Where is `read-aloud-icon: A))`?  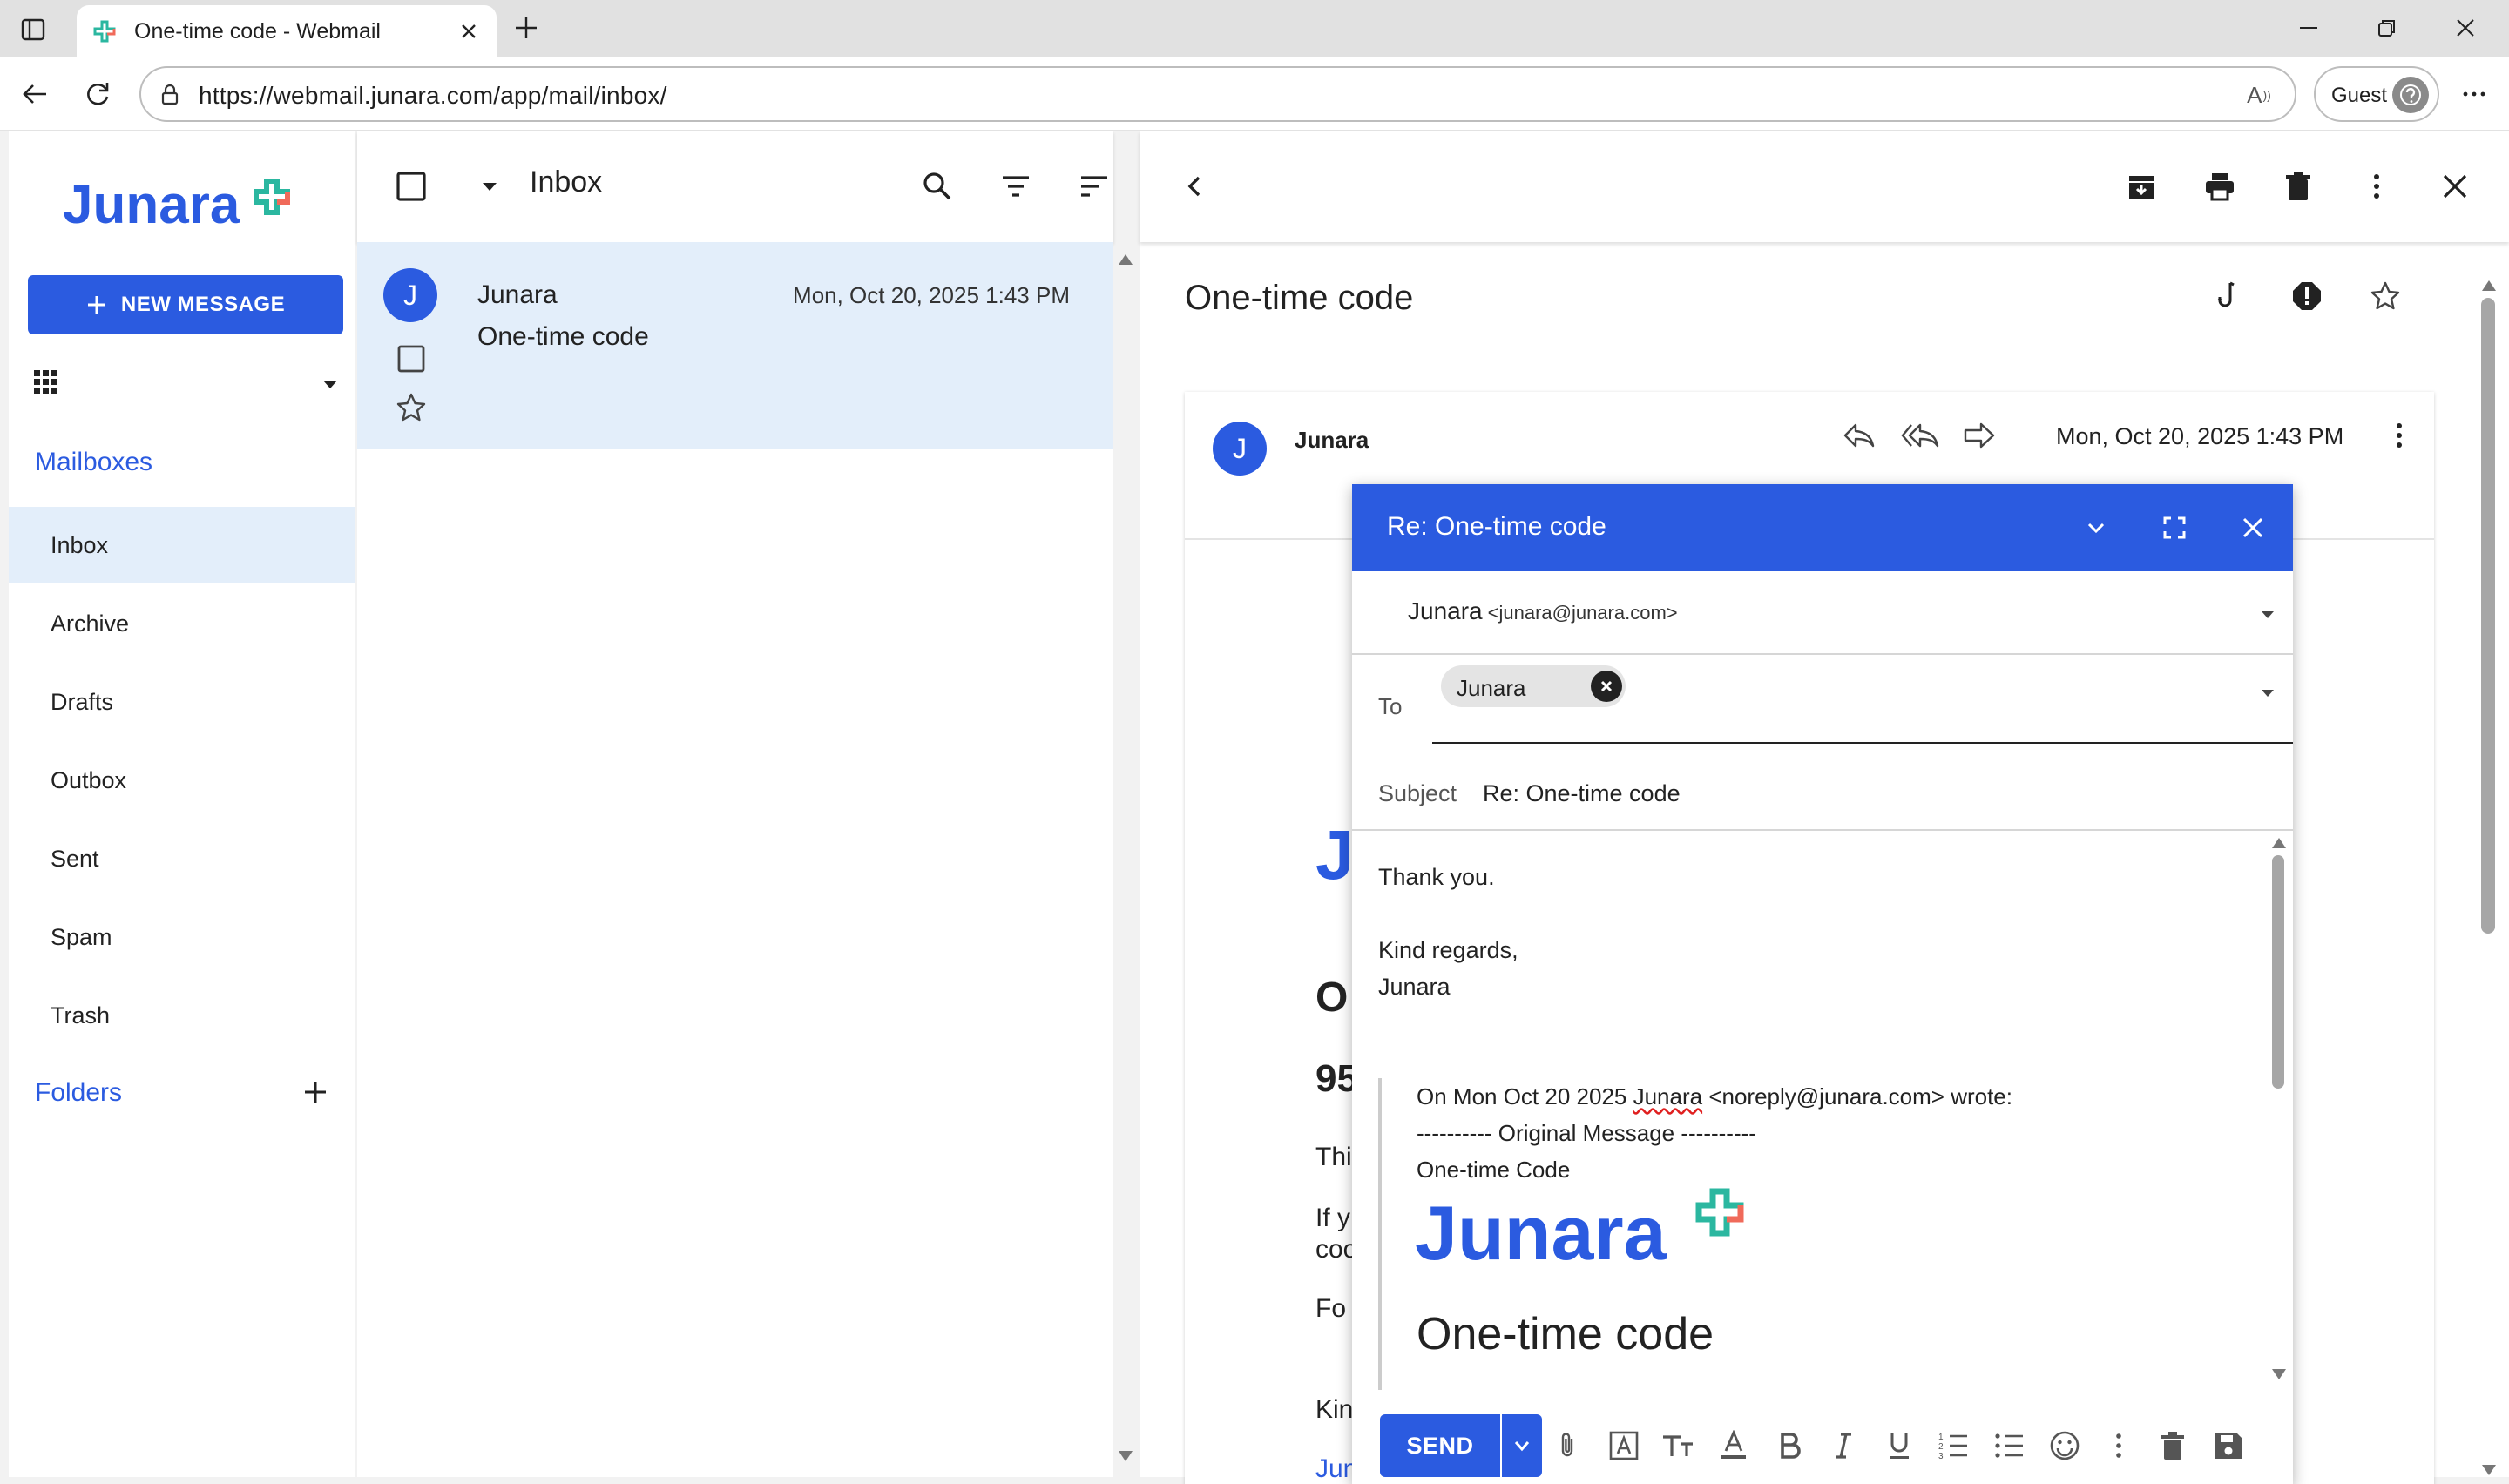 read-aloud-icon: A)) is located at coordinates (2259, 95).